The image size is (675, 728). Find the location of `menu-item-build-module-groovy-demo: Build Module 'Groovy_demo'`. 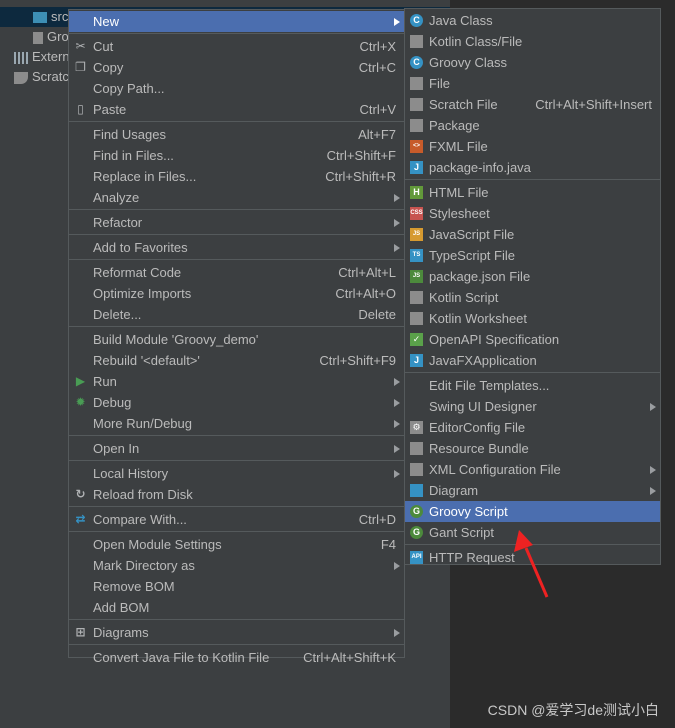

menu-item-build-module-groovy-demo: Build Module 'Groovy_demo' is located at coordinates (236, 339).